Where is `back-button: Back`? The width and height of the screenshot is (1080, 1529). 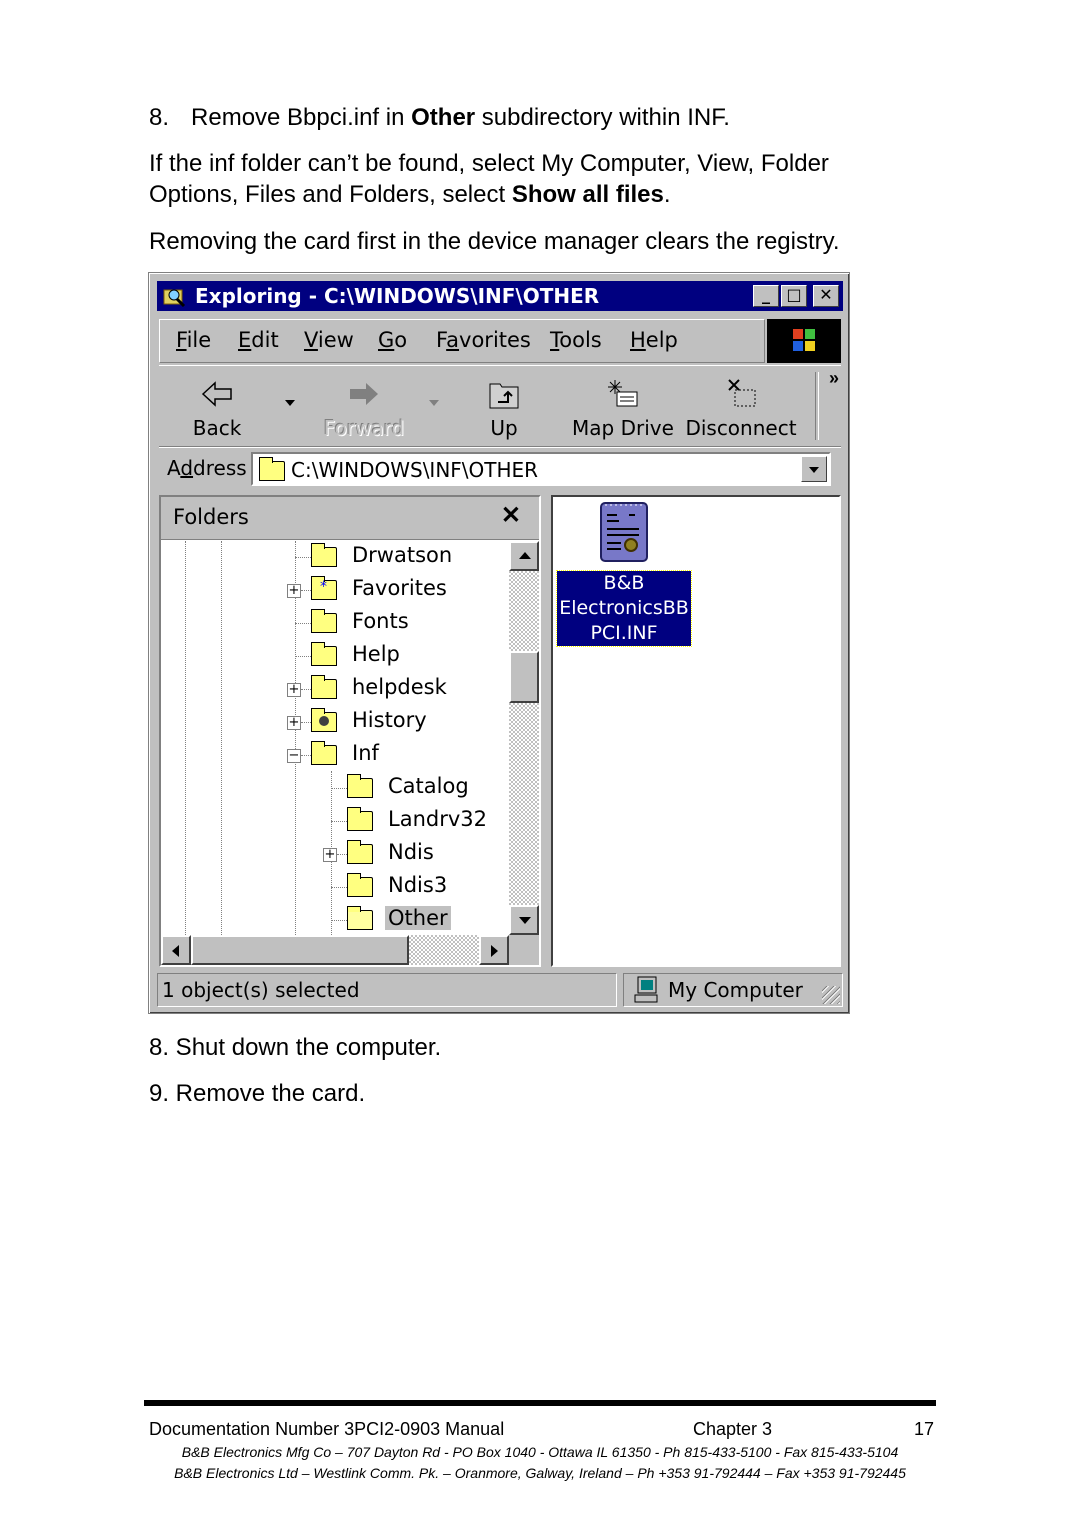
back-button: Back is located at coordinates (217, 406).